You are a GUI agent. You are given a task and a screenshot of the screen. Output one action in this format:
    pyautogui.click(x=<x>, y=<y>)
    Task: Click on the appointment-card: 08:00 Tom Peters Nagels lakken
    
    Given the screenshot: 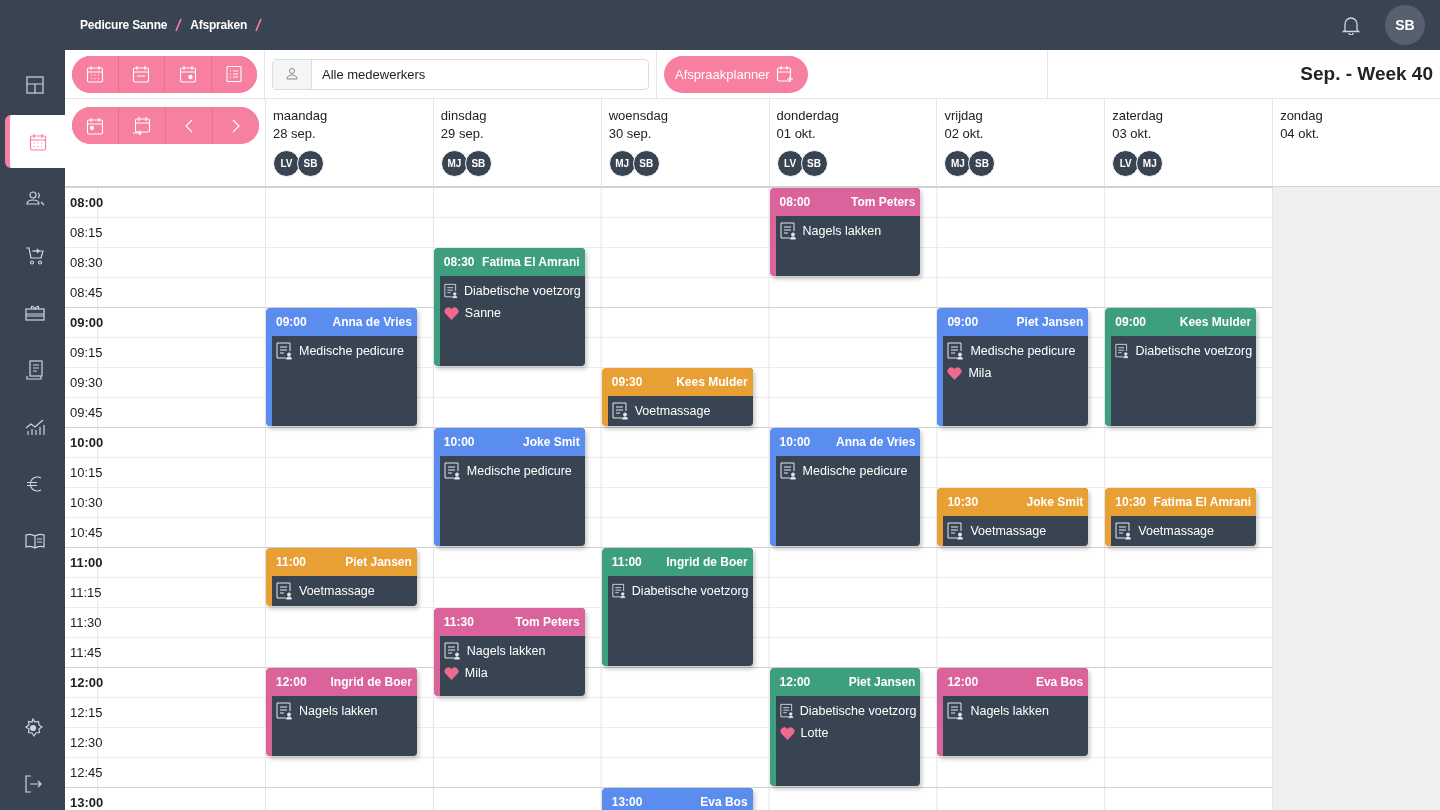 What is the action you would take?
    pyautogui.click(x=845, y=232)
    